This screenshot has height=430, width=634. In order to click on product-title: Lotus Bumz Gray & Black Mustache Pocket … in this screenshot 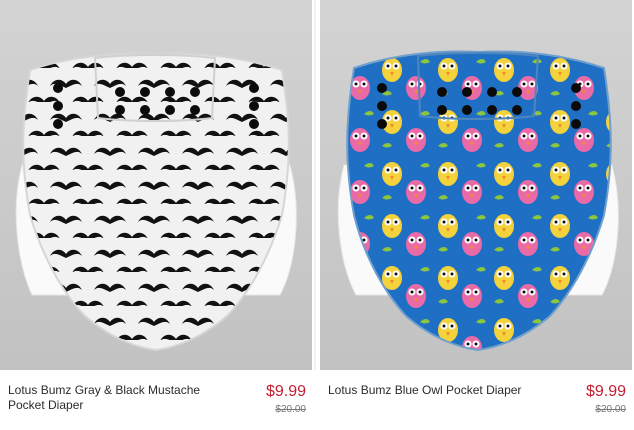, I will do `click(108, 398)`.